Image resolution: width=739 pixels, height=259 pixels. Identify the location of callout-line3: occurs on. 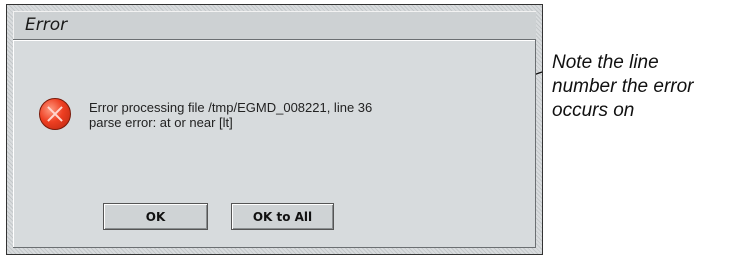
(593, 110).